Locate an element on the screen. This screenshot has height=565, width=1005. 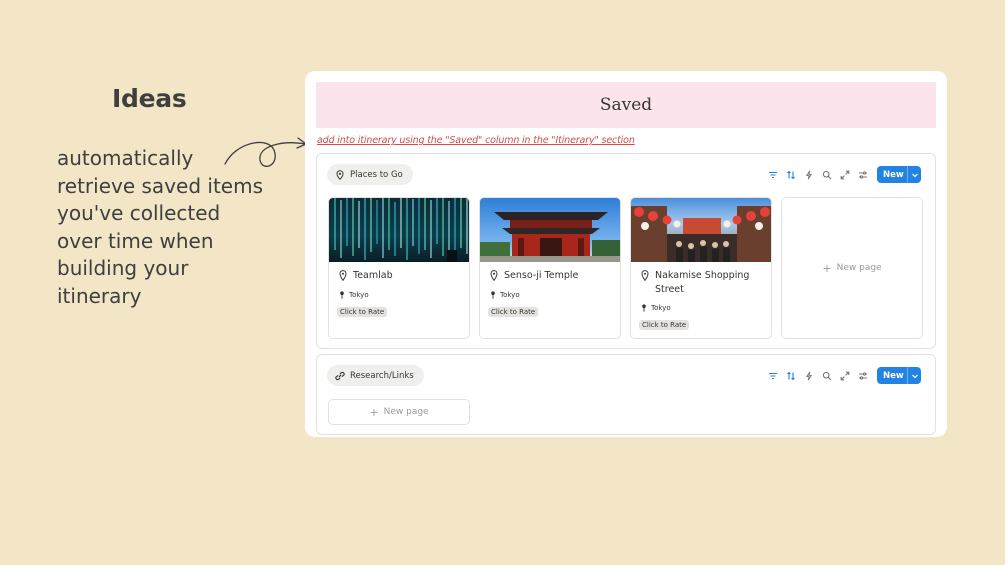
card-title: Nakamise Shopping Street is located at coordinates (702, 282).